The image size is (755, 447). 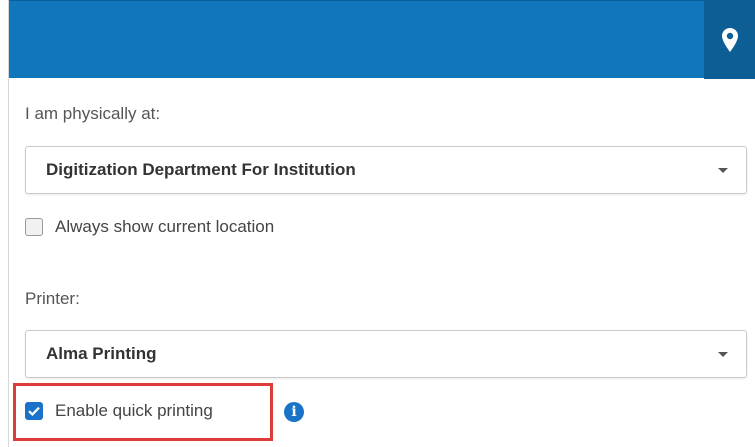 I want to click on quick-printing-option: Enable quick printing, so click(x=119, y=411).